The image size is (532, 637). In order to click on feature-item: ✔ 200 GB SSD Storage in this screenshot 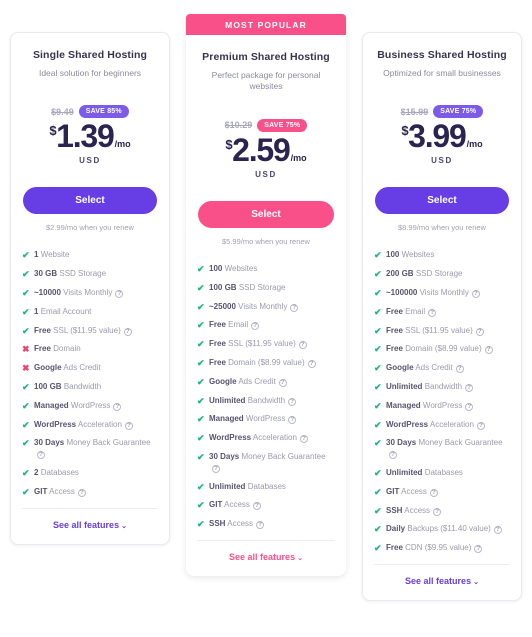, I will do `click(442, 274)`.